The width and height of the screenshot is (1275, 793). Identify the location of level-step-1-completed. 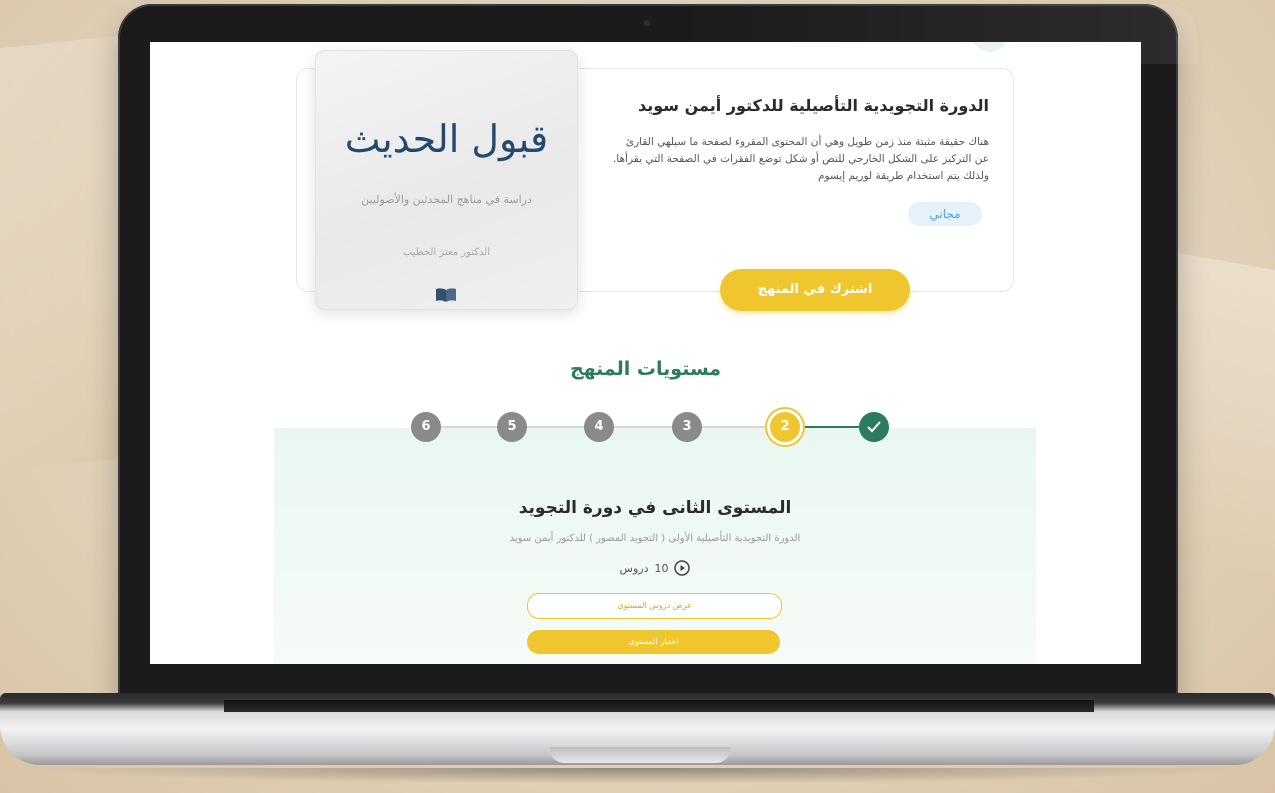
(874, 427).